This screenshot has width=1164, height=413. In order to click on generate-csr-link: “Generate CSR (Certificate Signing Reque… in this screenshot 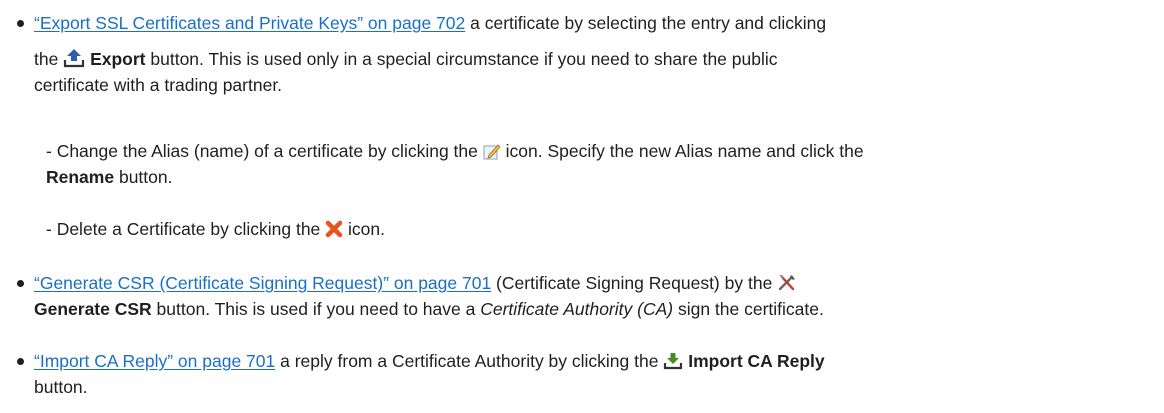, I will do `click(262, 283)`.